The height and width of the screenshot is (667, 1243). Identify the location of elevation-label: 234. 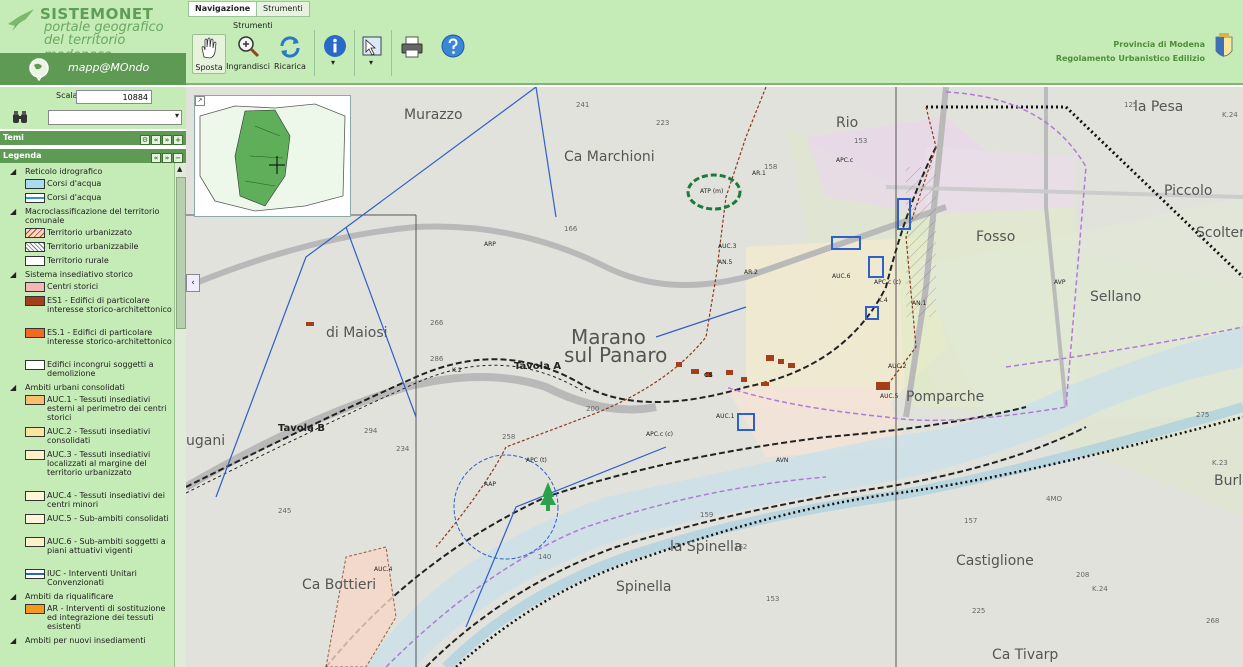
(403, 449).